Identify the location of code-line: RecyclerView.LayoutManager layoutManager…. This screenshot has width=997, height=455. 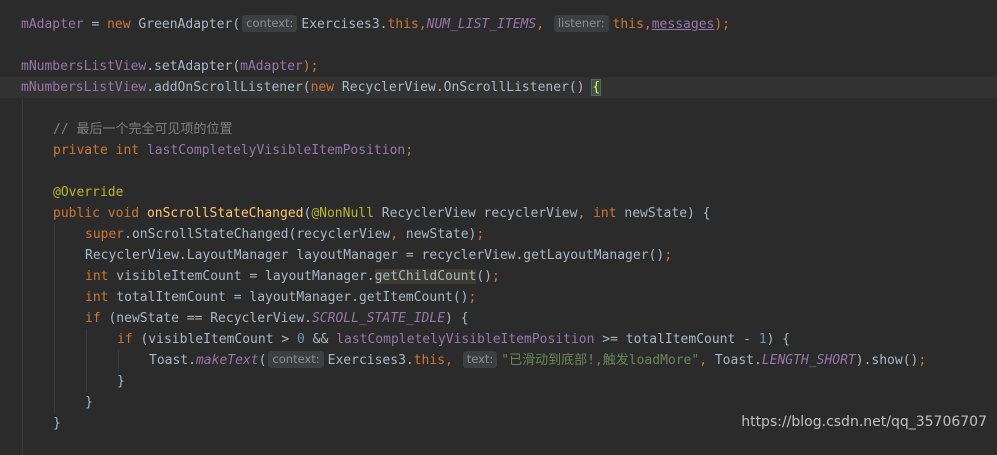
(498, 255).